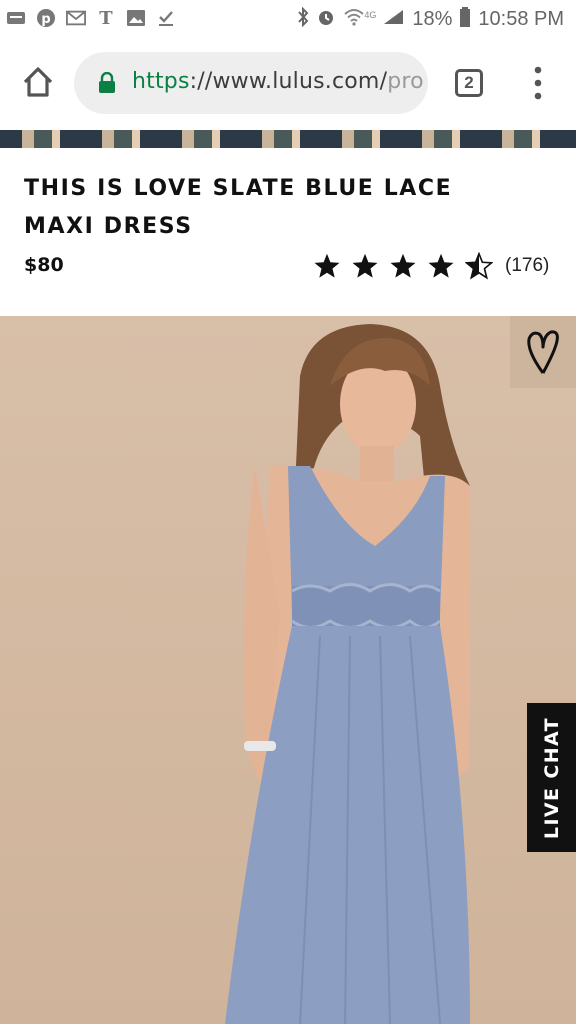  I want to click on nytimes-icon: T, so click(106, 18).